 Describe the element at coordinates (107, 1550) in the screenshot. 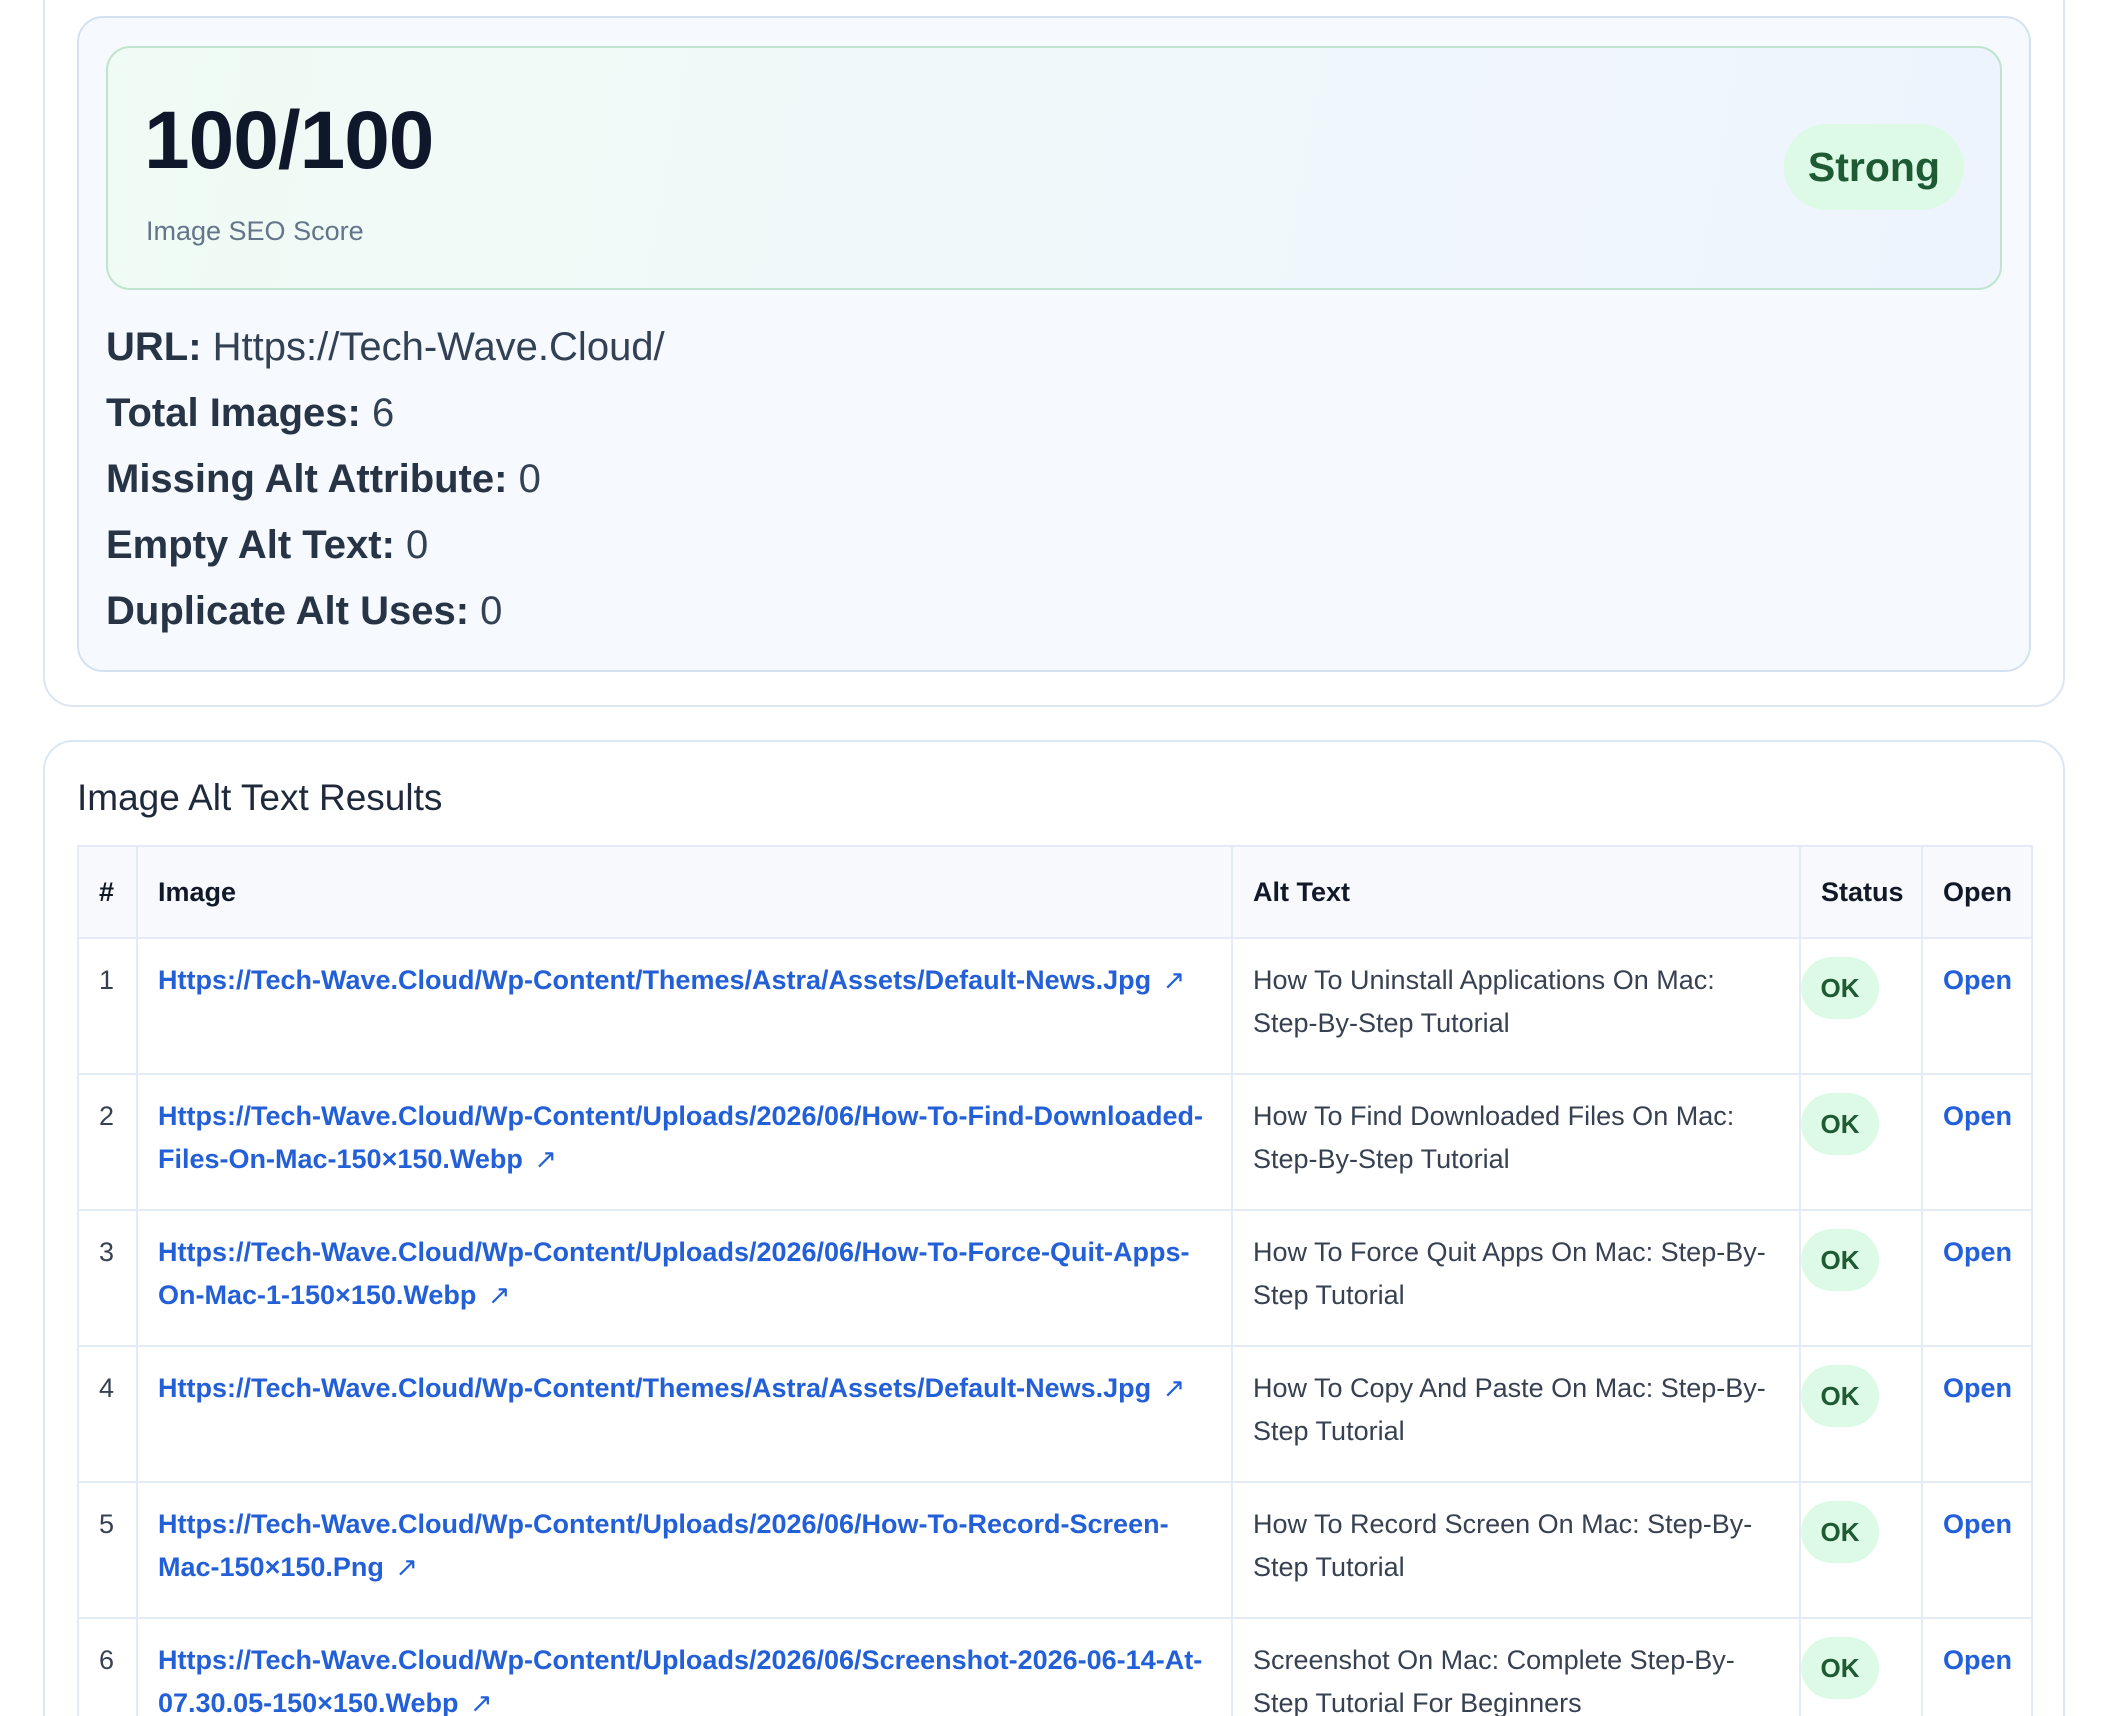

I see `row-number: 5` at that location.